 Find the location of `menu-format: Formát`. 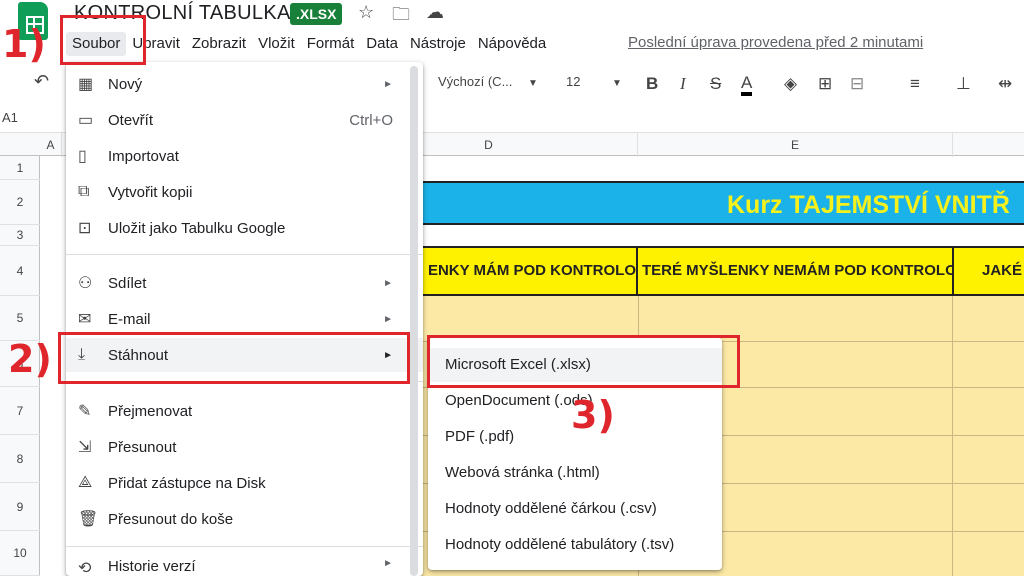

menu-format: Formát is located at coordinates (331, 44).